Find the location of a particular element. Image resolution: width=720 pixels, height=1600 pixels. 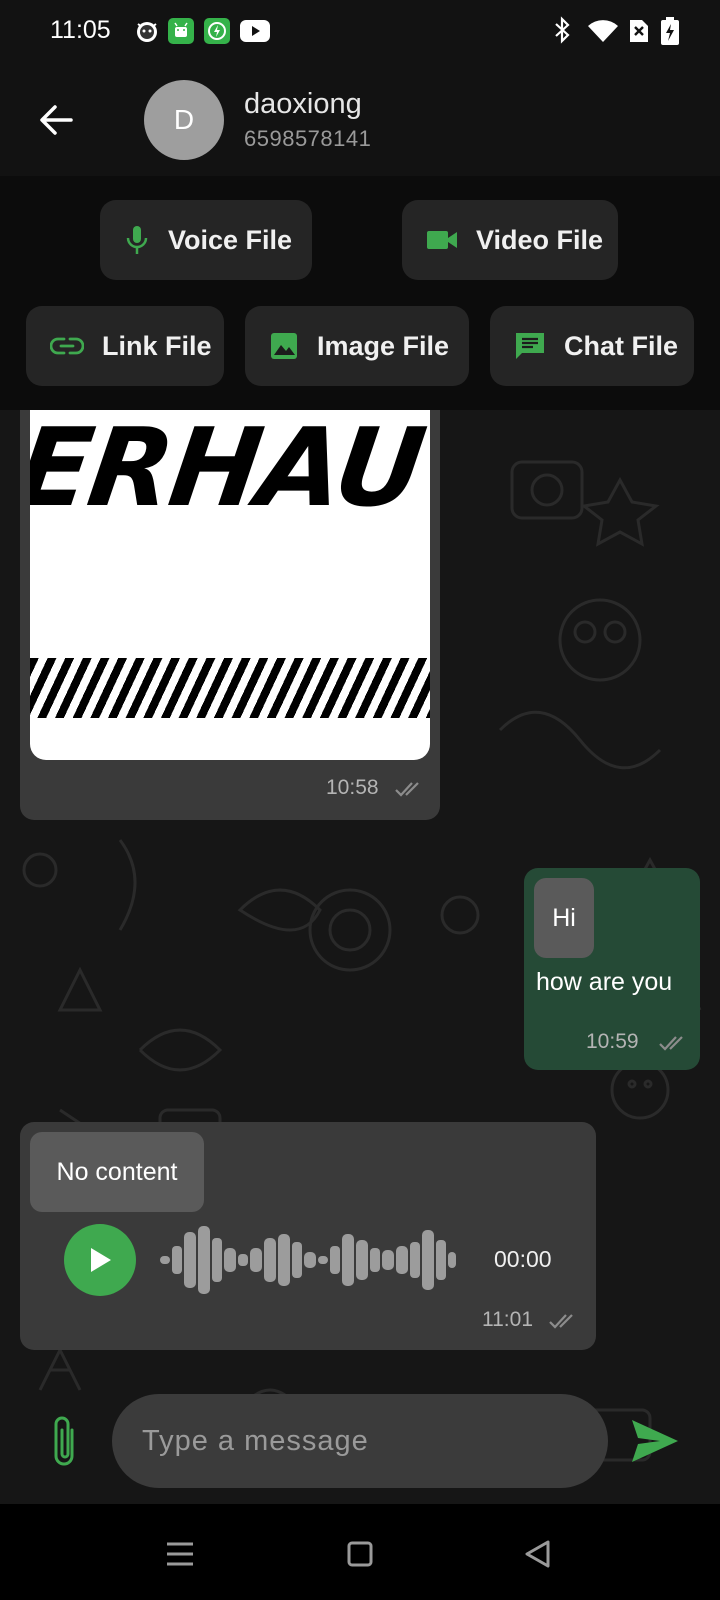

arrow-back-icon is located at coordinates (56, 120).